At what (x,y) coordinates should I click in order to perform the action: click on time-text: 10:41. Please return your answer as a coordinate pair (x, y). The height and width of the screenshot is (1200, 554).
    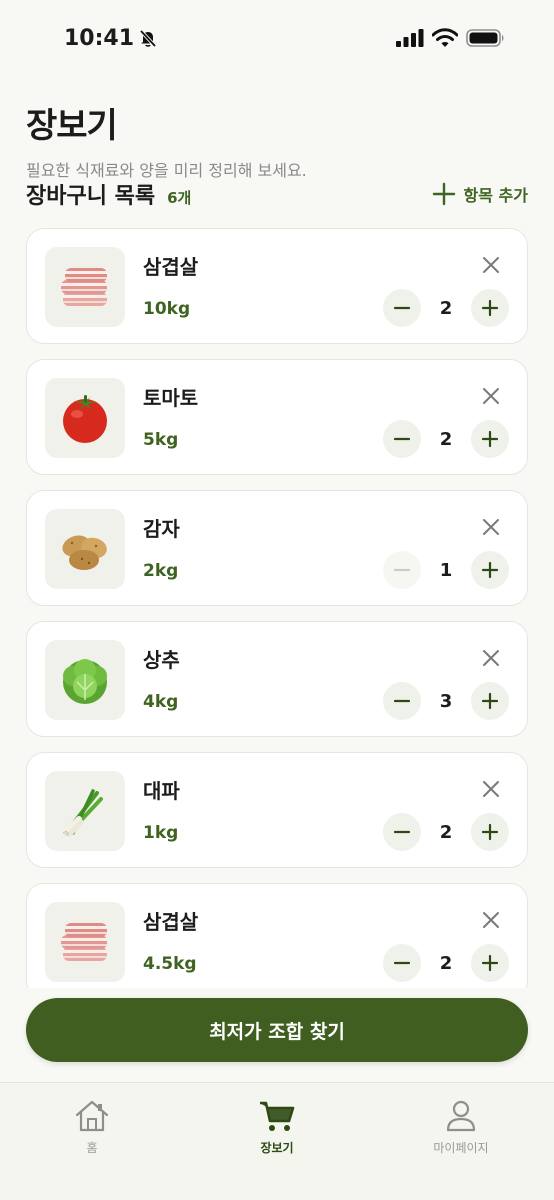
    Looking at the image, I should click on (99, 38).